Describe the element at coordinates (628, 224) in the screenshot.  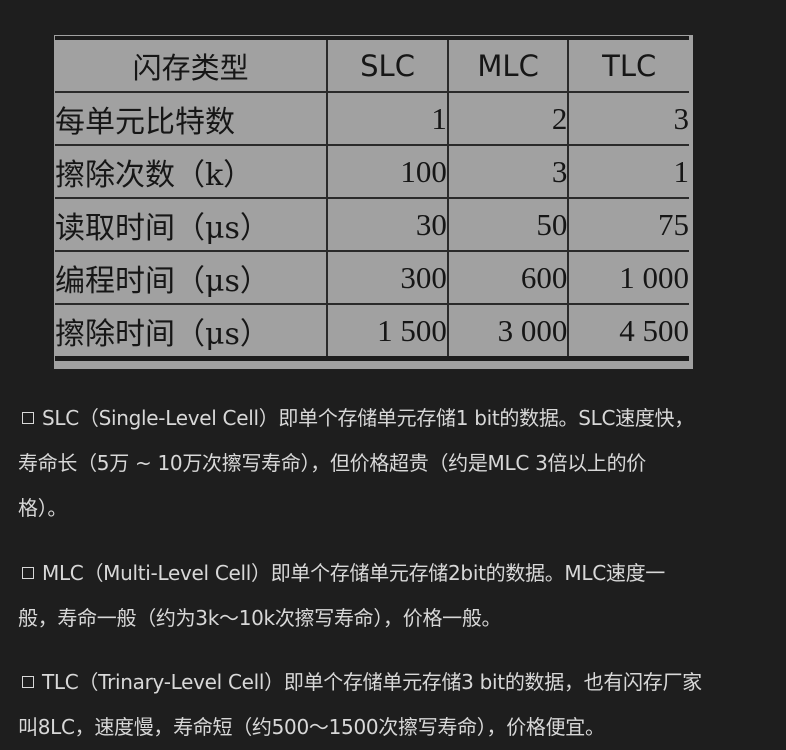
I see `cell-tlc: 75` at that location.